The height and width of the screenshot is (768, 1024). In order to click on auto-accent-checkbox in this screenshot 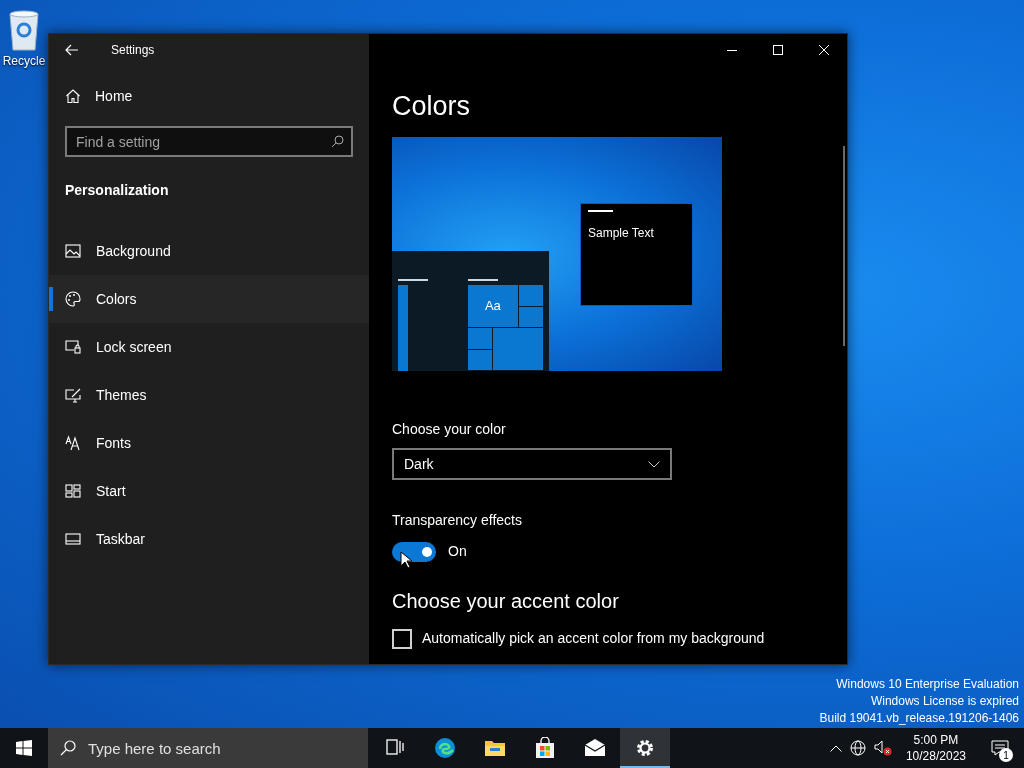, I will do `click(402, 638)`.